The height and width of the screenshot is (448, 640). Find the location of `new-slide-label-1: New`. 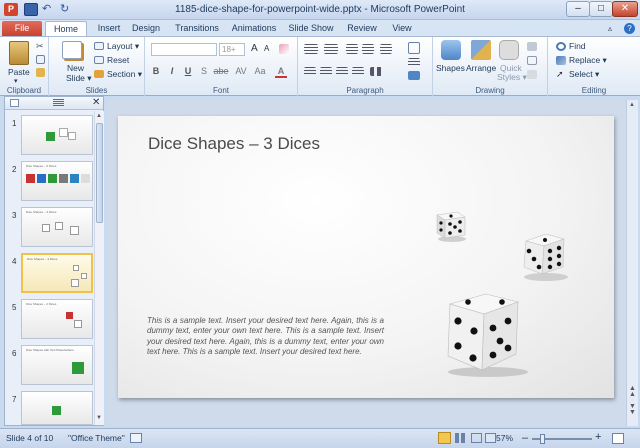

new-slide-label-1: New is located at coordinates (75, 68).